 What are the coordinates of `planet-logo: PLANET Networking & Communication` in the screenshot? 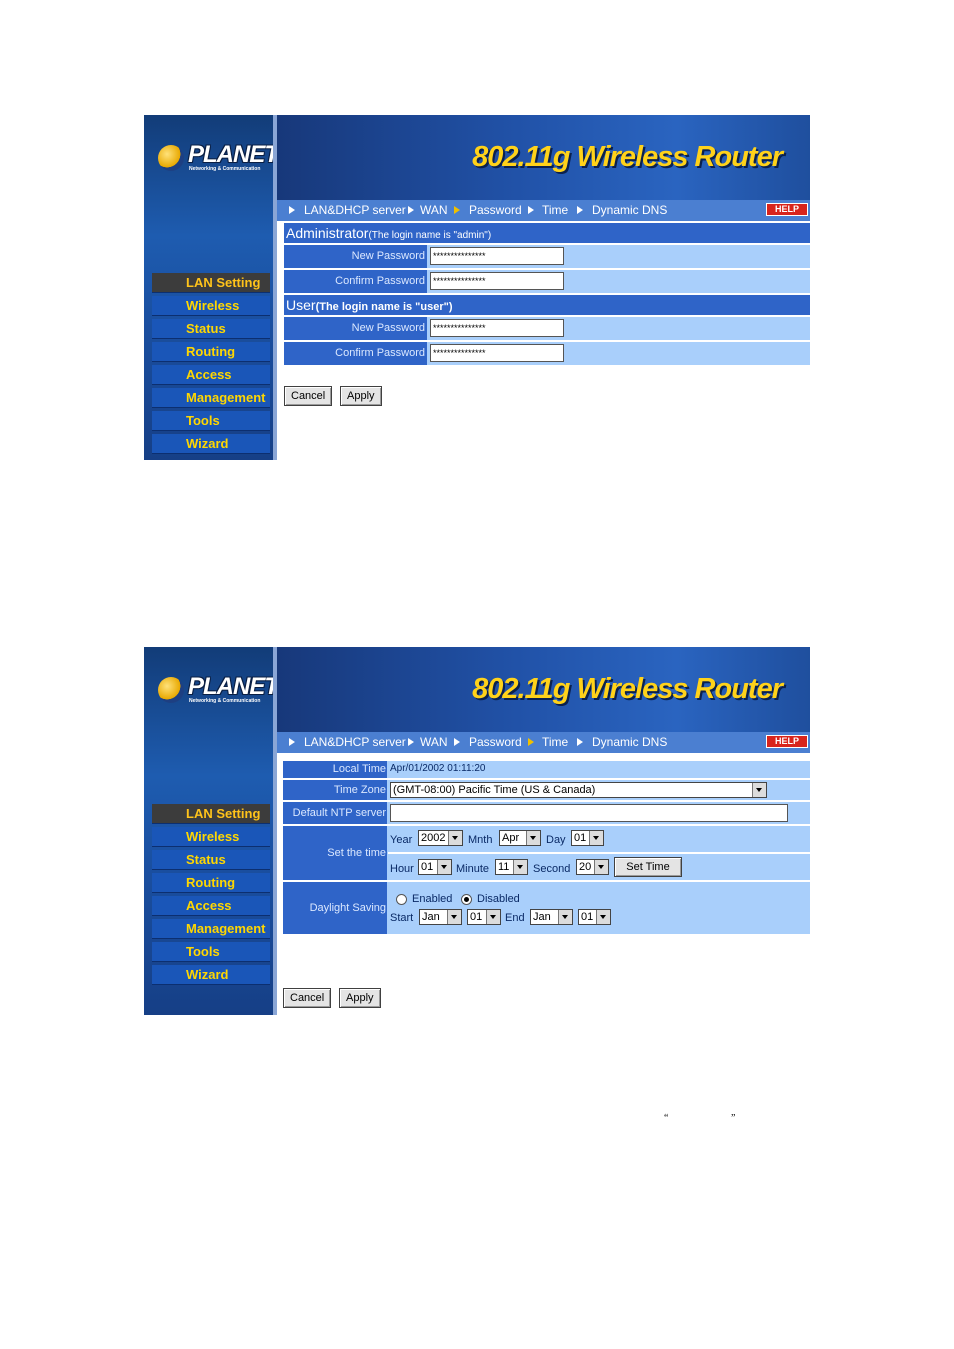 It's located at (218, 158).